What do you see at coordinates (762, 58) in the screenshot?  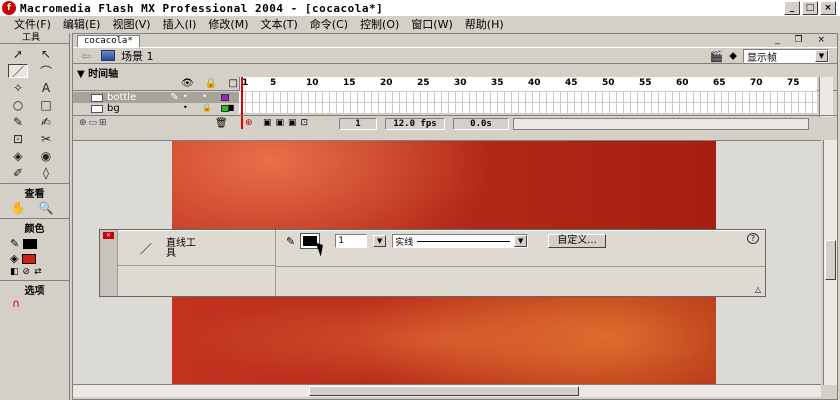 I see `zoom-value: 显示帧` at bounding box center [762, 58].